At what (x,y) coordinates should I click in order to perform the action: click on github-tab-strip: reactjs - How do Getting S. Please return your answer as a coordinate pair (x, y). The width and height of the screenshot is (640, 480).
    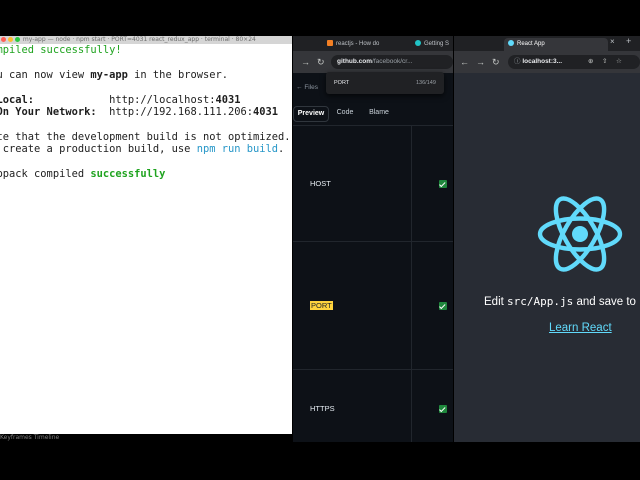
    Looking at the image, I should click on (373, 43).